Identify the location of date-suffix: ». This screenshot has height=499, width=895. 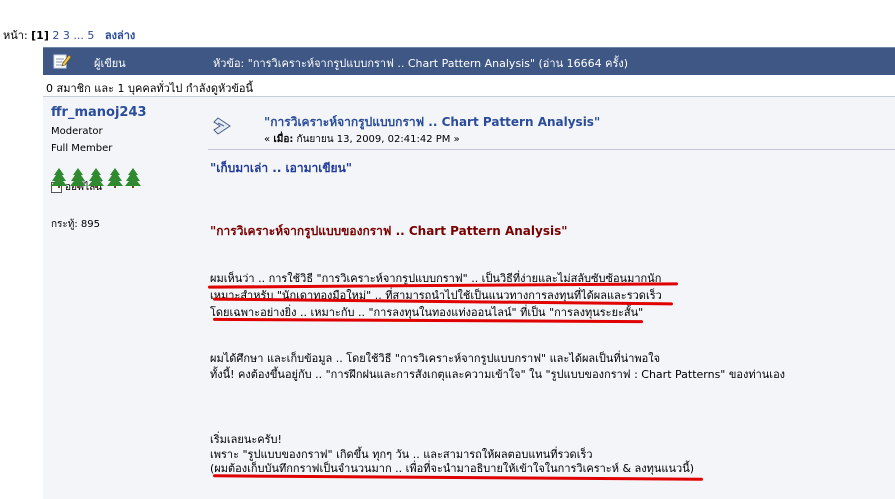
(456, 139).